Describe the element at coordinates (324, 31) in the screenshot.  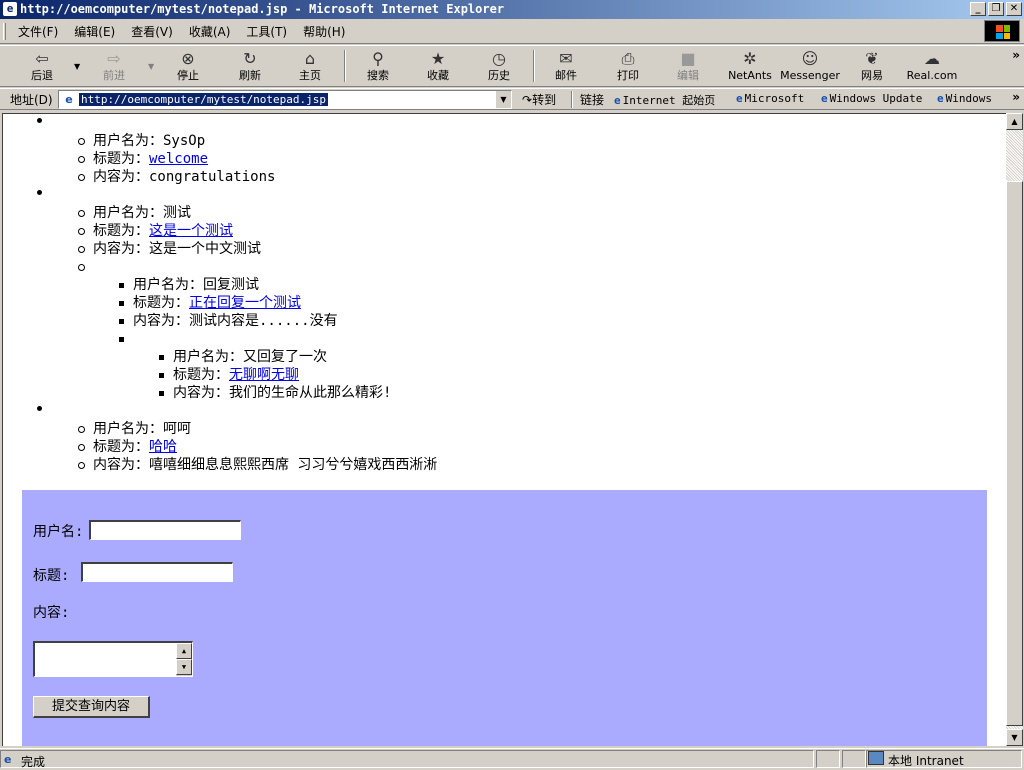
I see `menu-help: 帮助(H)` at that location.